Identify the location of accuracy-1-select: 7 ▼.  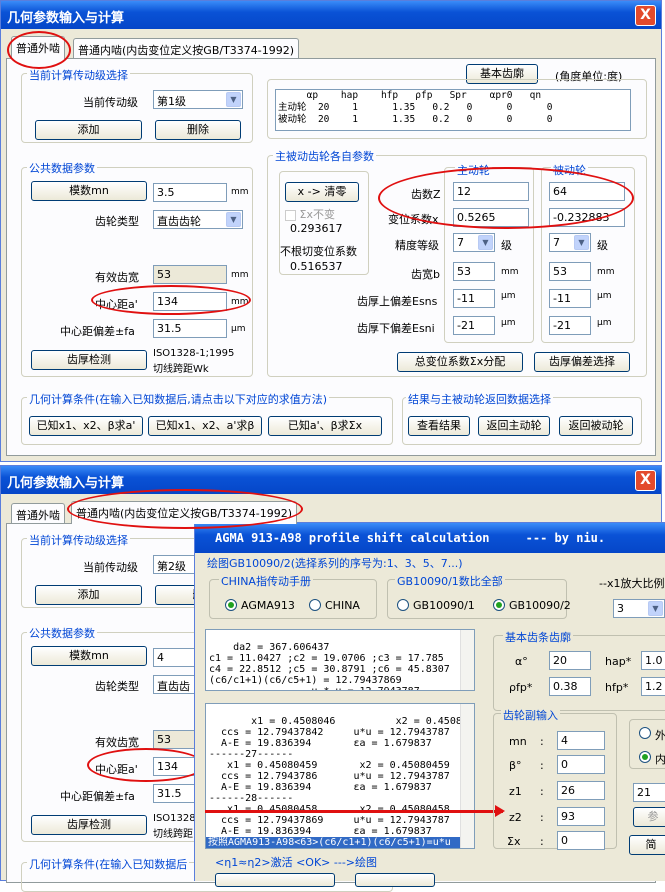
(474, 242).